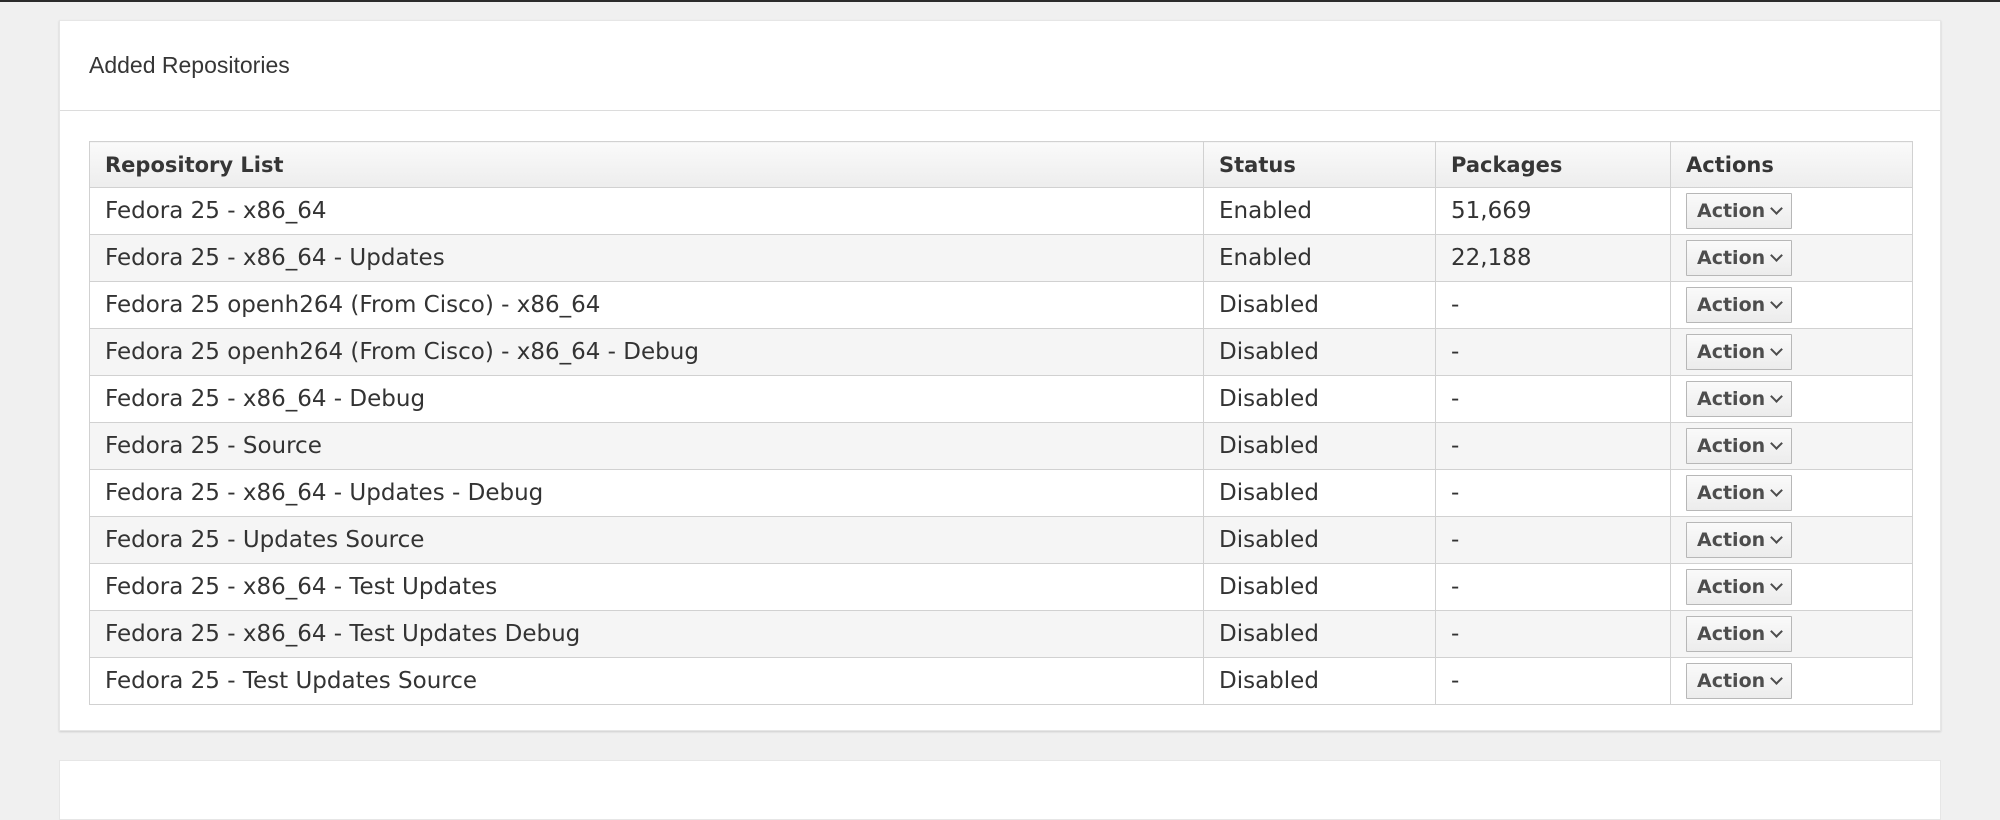  What do you see at coordinates (646, 540) in the screenshot?
I see `repository-name-cell: Fedora 25 - Updates Source` at bounding box center [646, 540].